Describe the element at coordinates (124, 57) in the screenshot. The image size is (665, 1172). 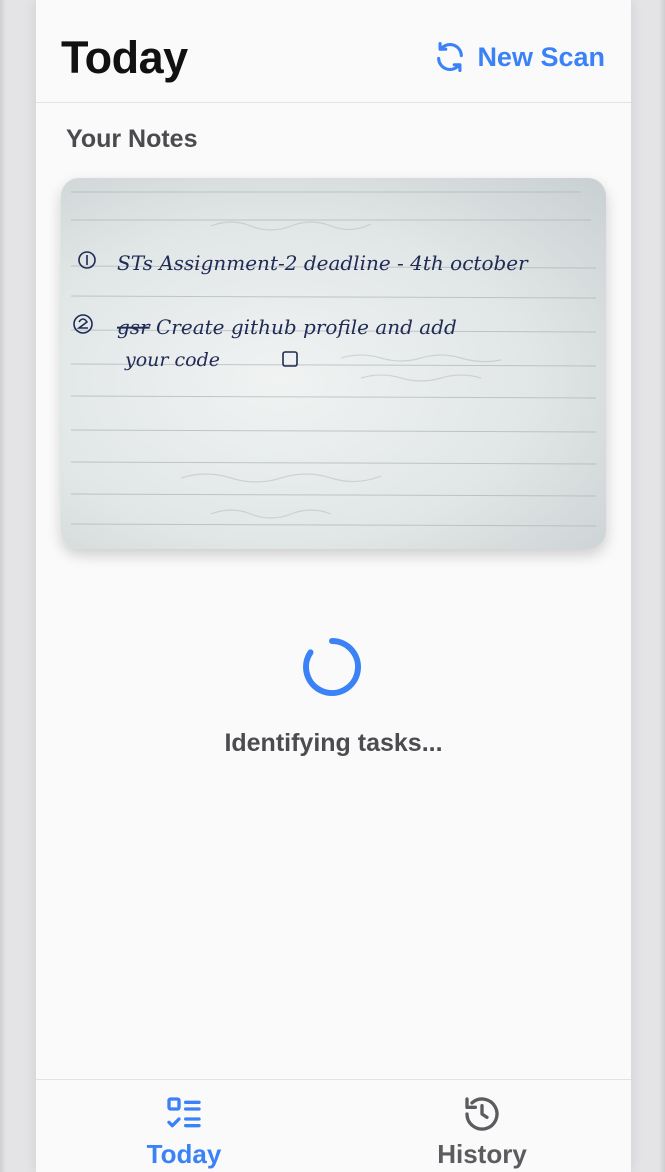
I see `page-title: Today` at that location.